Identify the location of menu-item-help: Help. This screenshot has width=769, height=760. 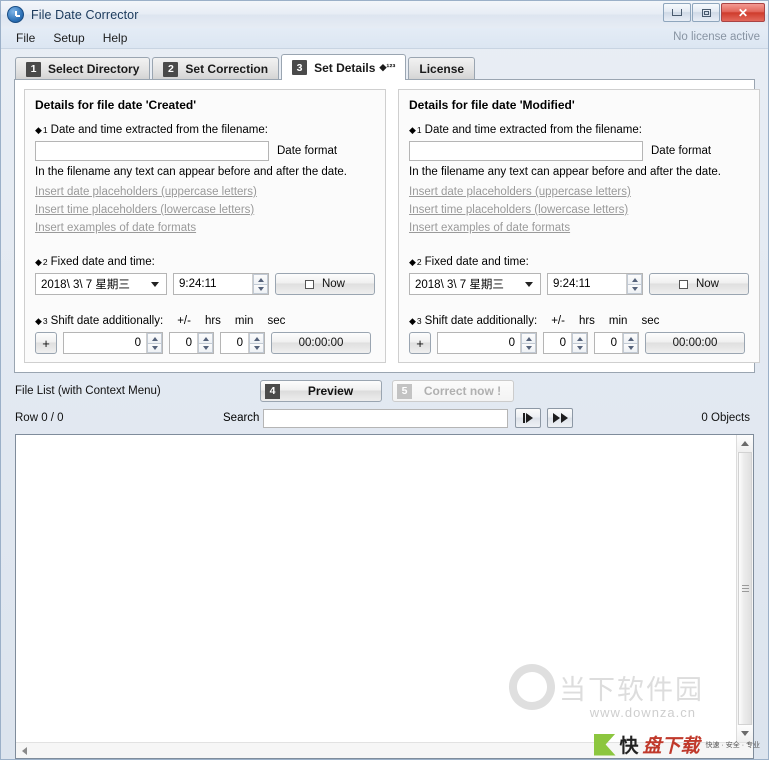
(115, 38).